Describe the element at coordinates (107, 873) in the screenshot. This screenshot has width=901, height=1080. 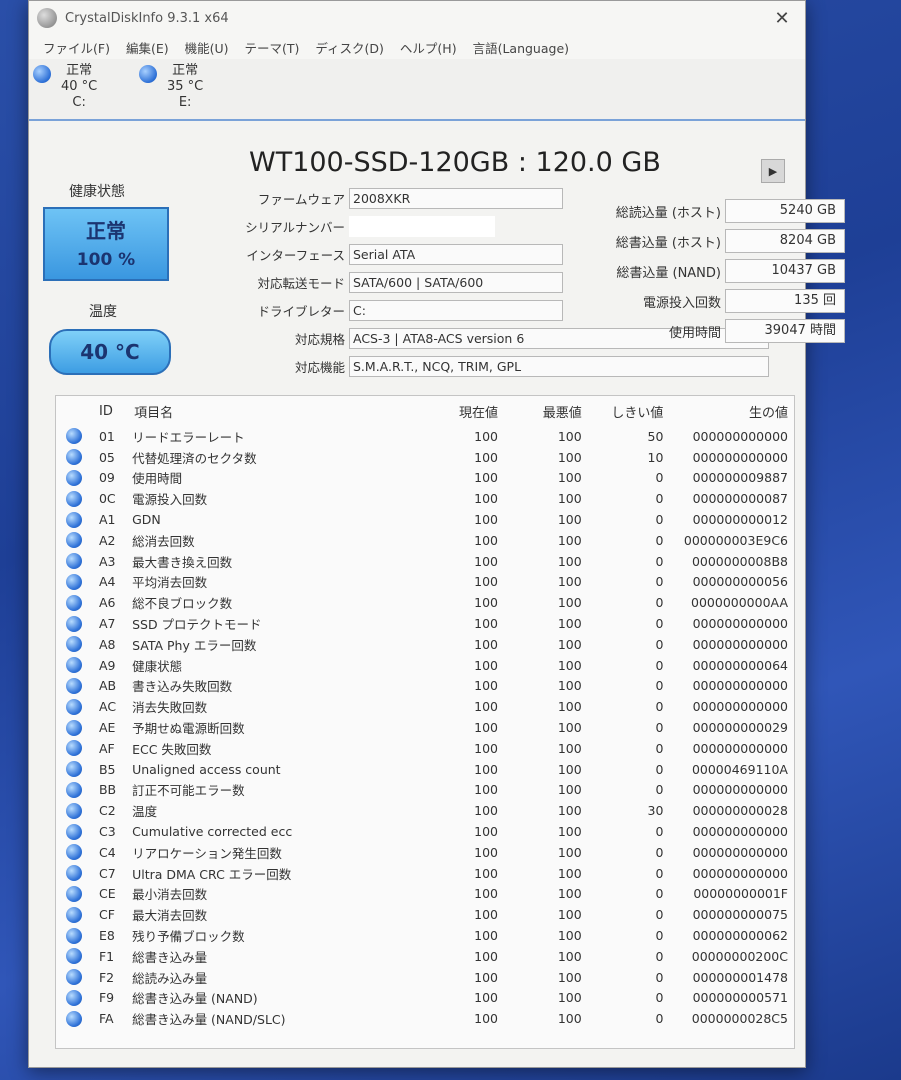
I see `attribute-id: C7` at that location.